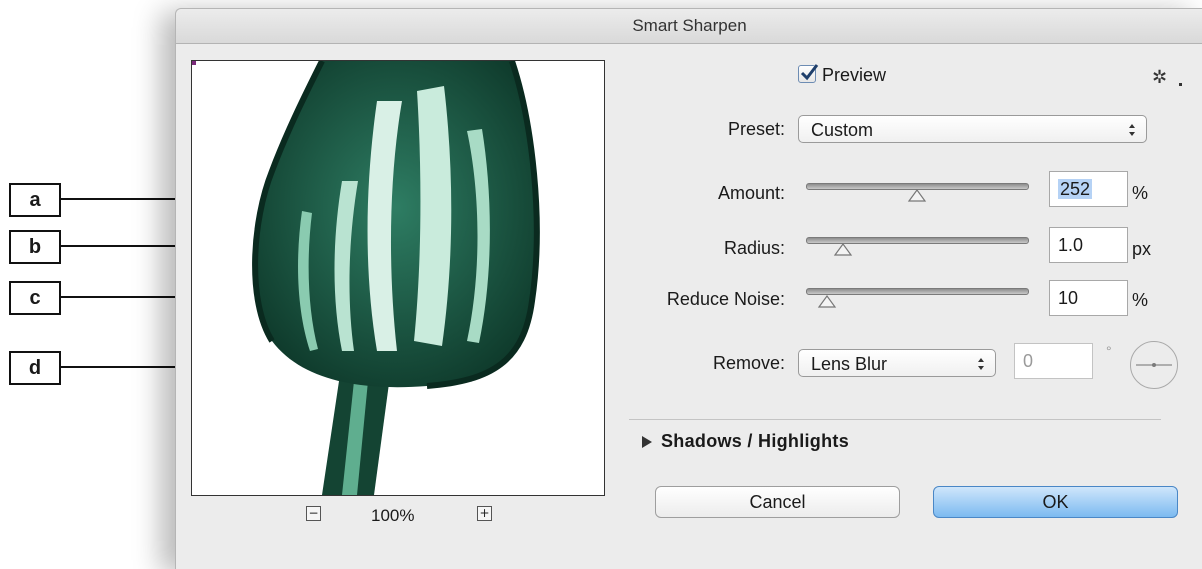  I want to click on radius-unit: px, so click(1142, 249).